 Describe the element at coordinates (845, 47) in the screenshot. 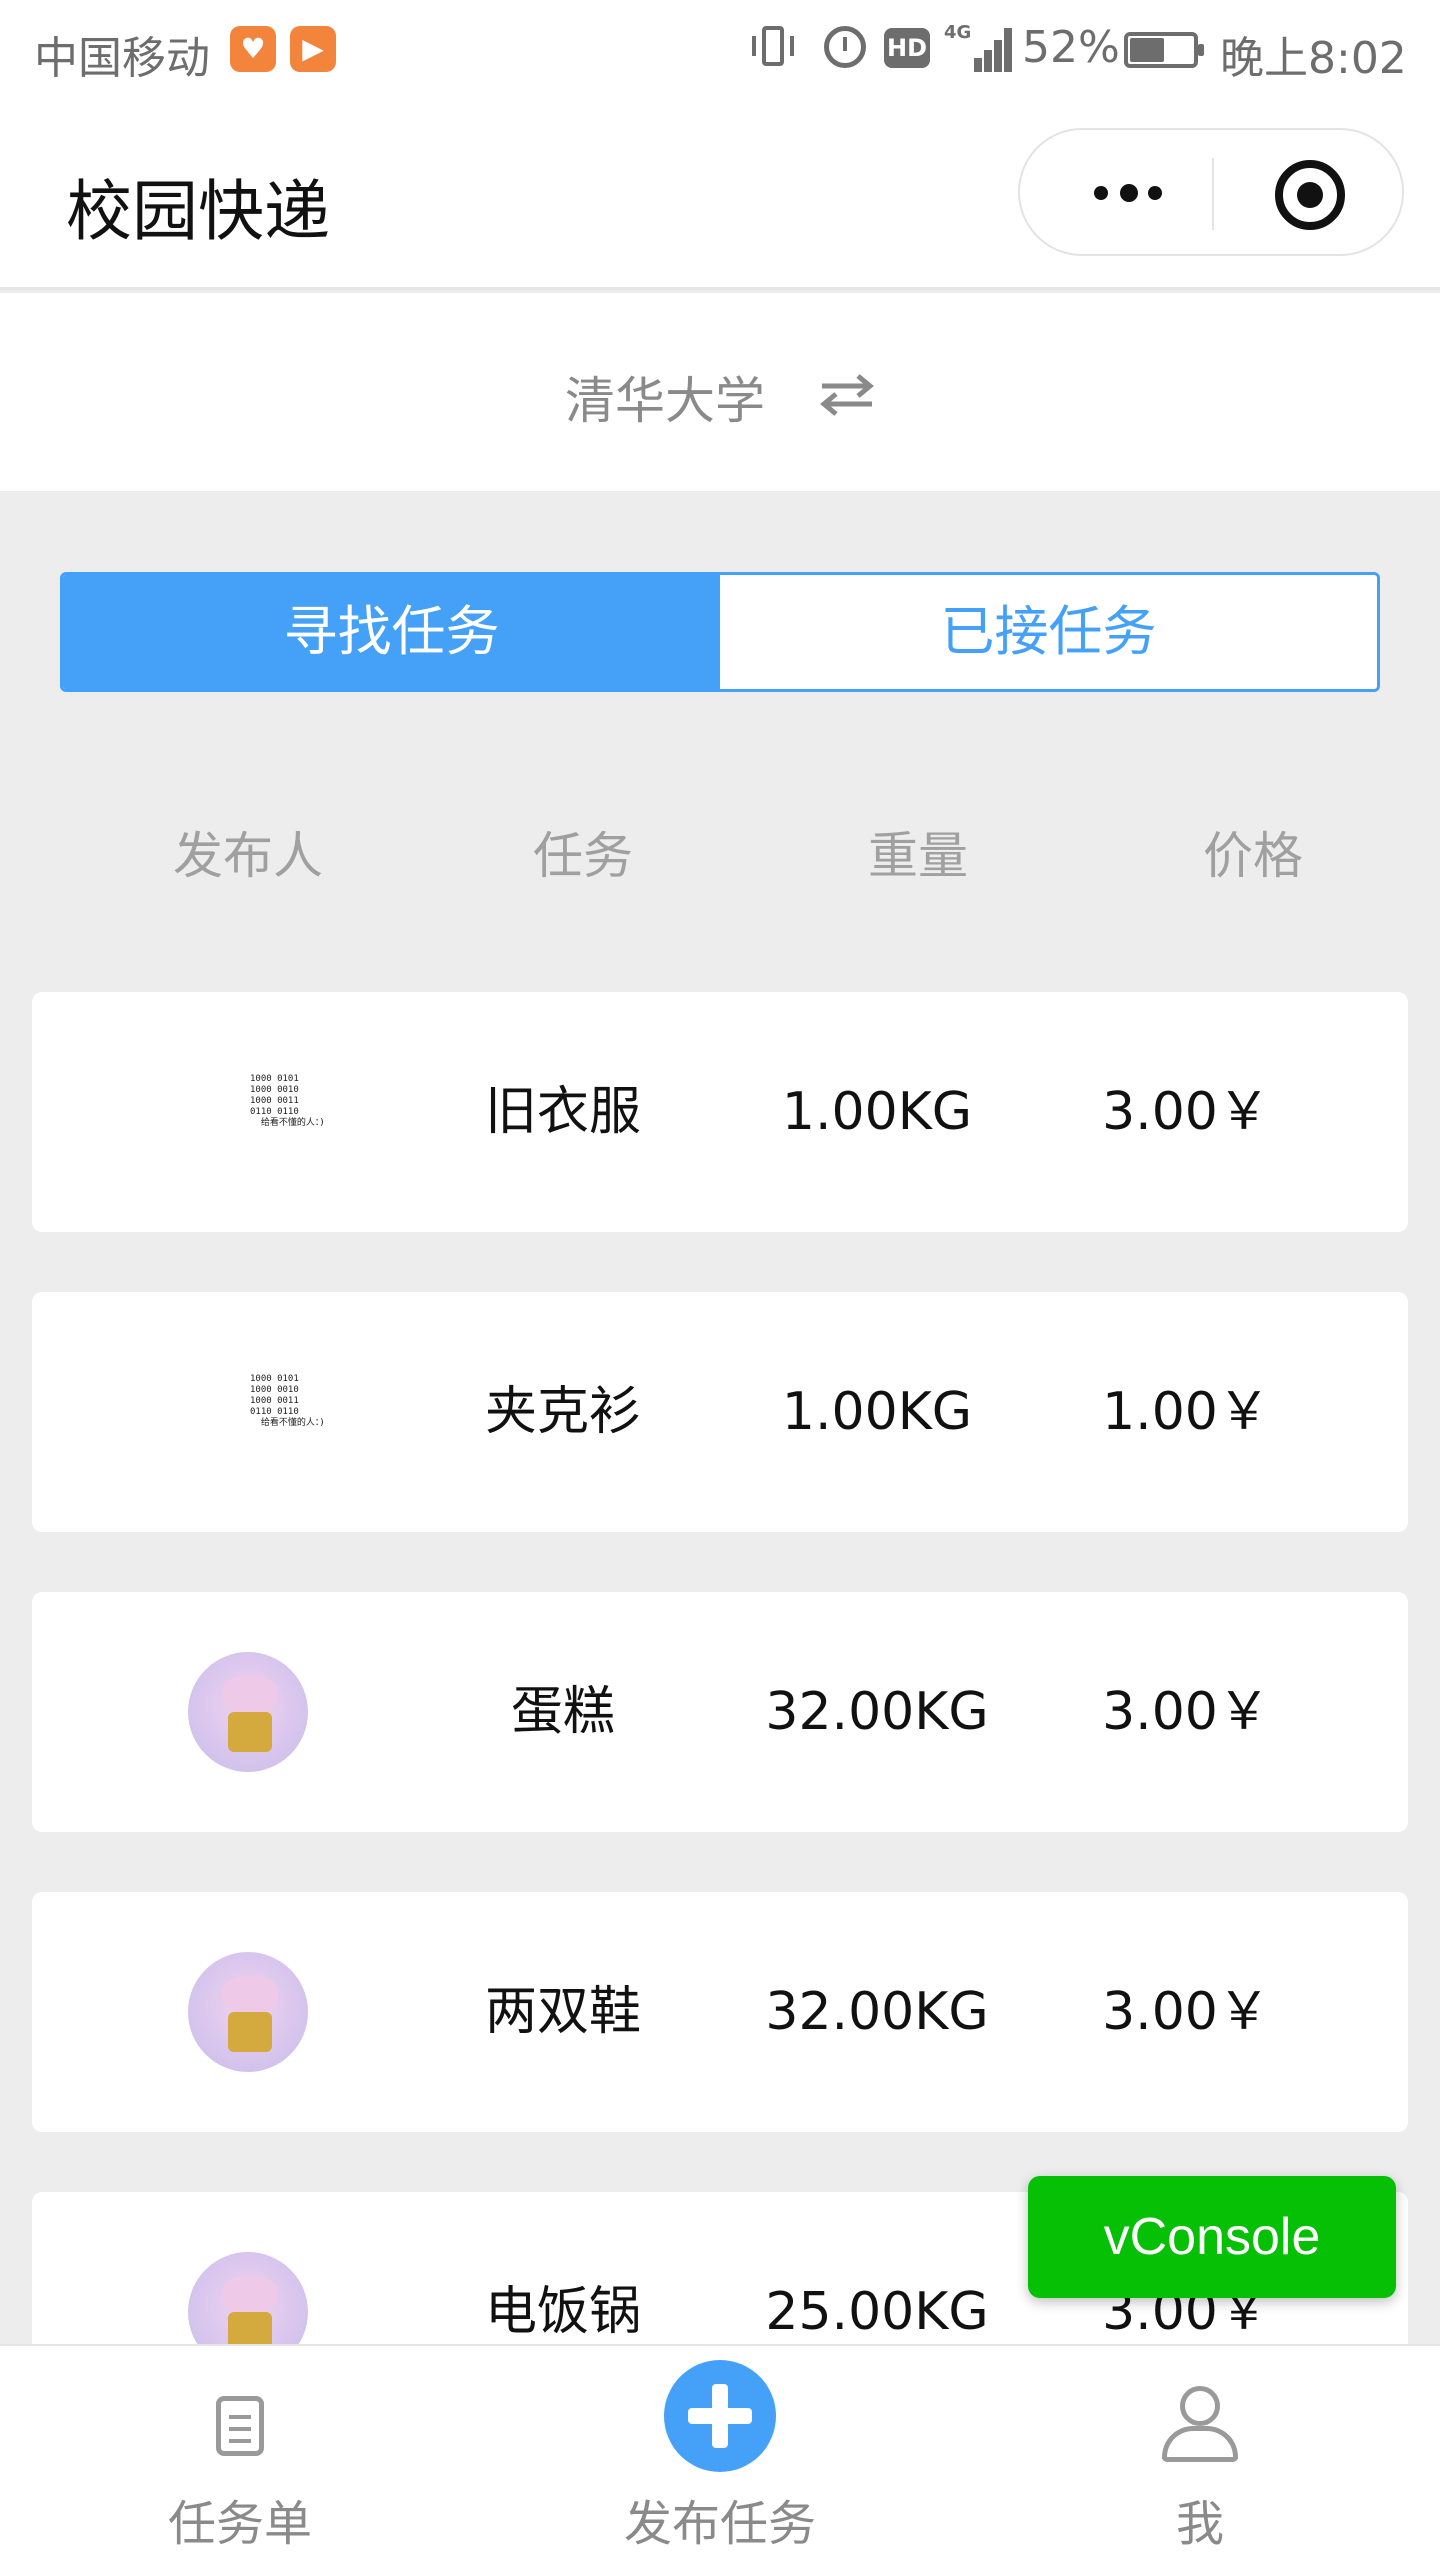

I see `alarm-icon` at that location.